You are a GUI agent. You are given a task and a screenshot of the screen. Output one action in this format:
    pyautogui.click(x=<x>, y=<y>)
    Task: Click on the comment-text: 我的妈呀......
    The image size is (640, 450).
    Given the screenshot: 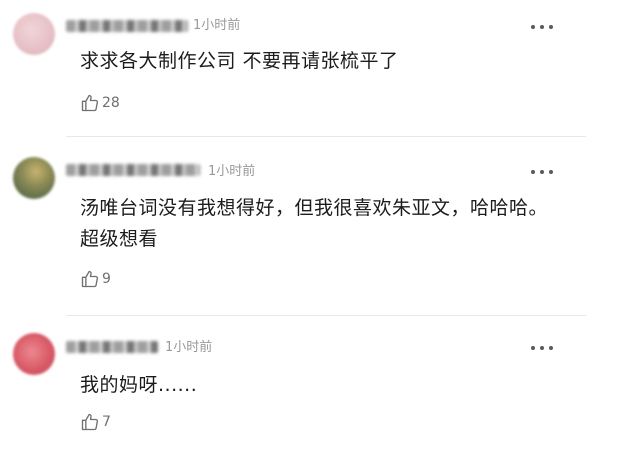 What is the action you would take?
    pyautogui.click(x=139, y=385)
    